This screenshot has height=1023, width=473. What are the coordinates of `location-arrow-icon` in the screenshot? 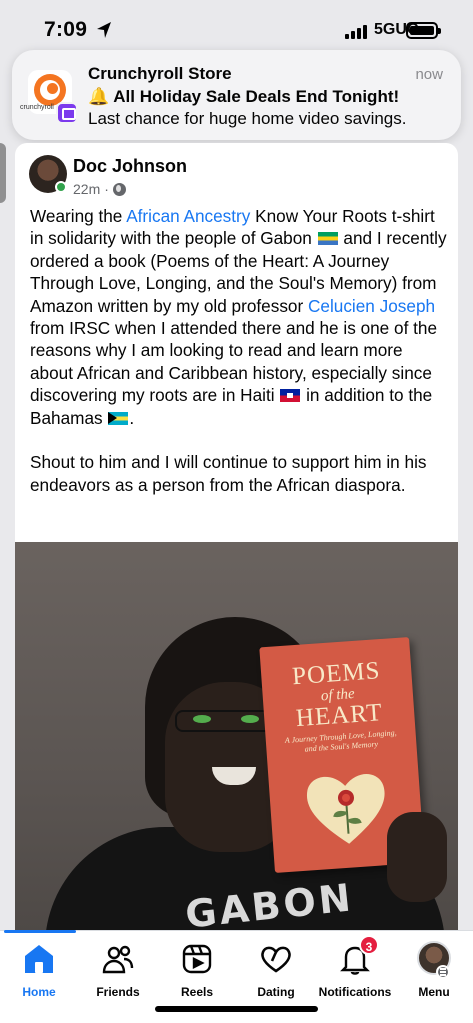 It's located at (104, 30).